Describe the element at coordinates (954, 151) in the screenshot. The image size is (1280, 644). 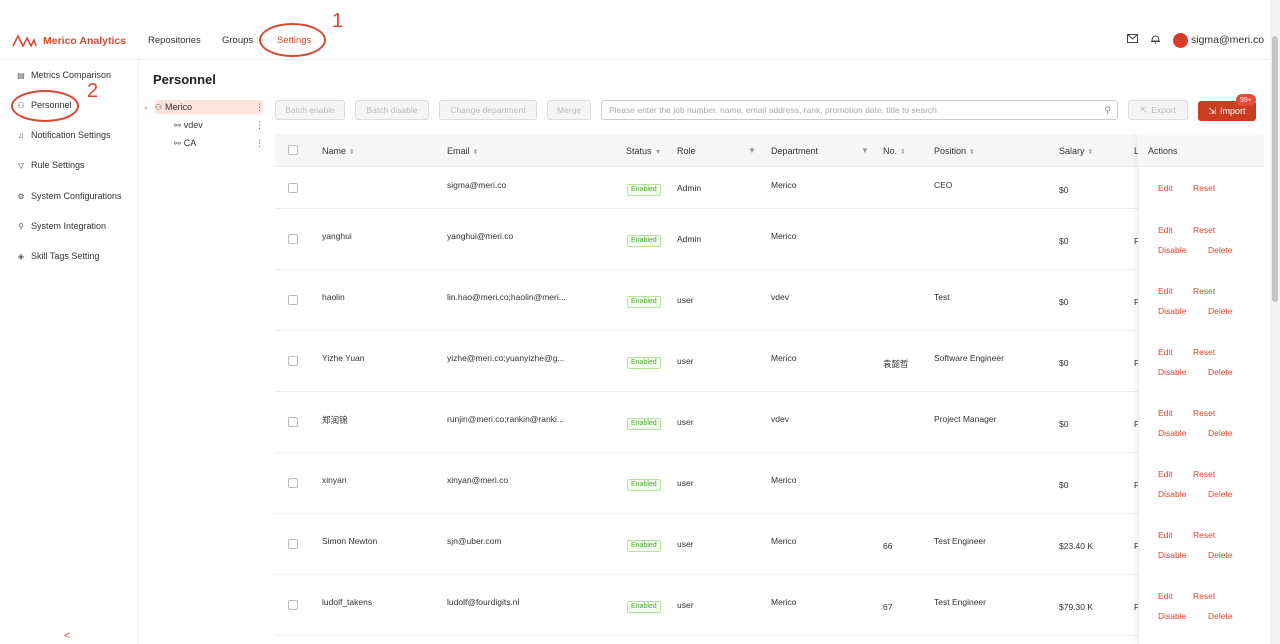
I see `column-header-position: Position ⬍` at that location.